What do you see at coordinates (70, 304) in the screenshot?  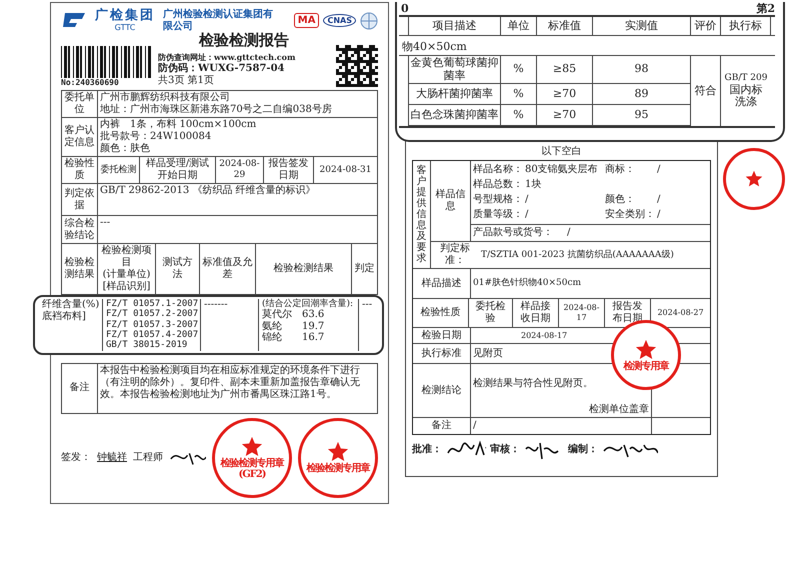 I see `test-item: 纤维含量(%)` at bounding box center [70, 304].